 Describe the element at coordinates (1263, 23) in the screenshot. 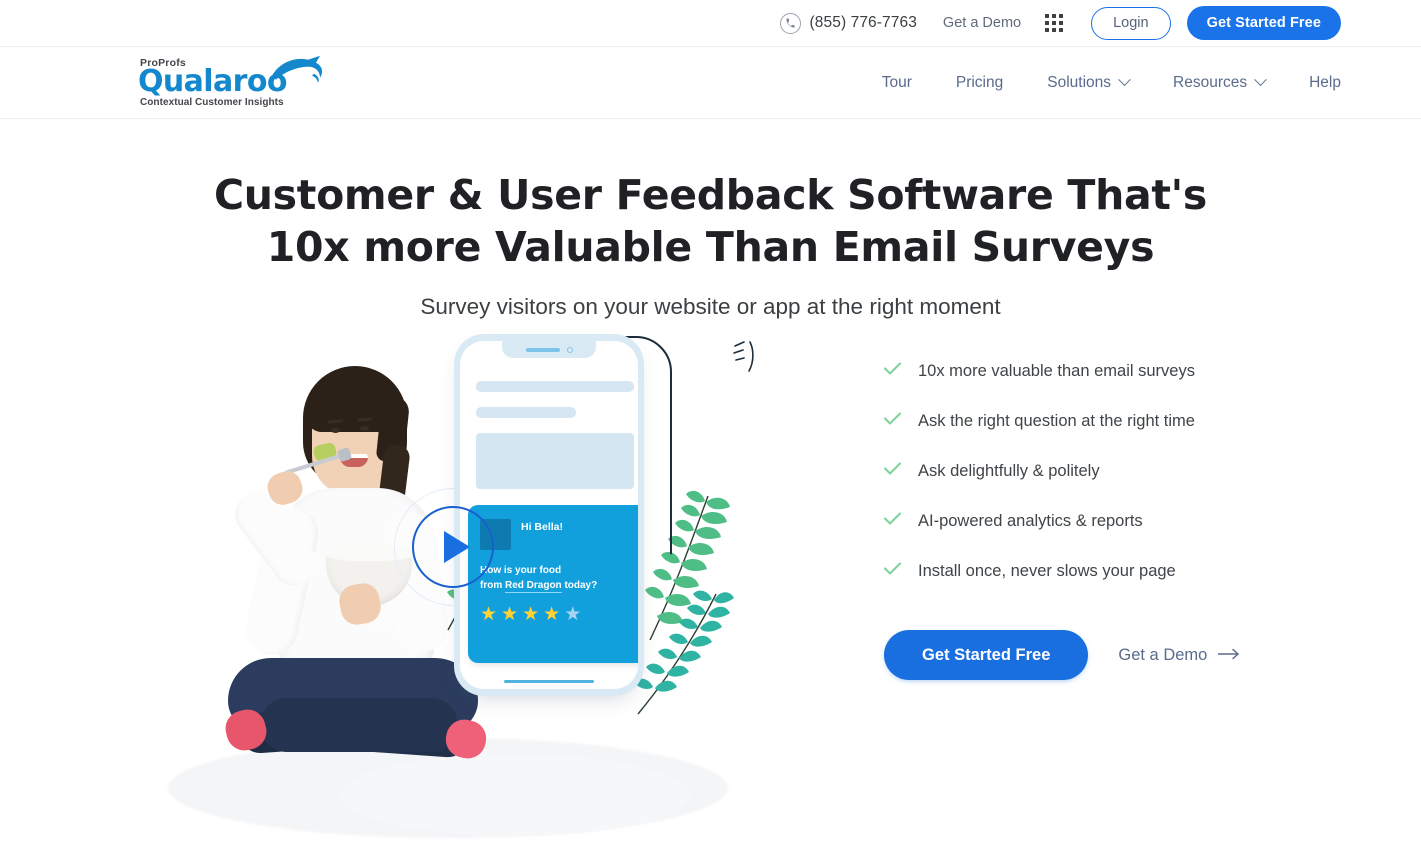

I see `get-started-free-button-header: Get Started Free` at that location.